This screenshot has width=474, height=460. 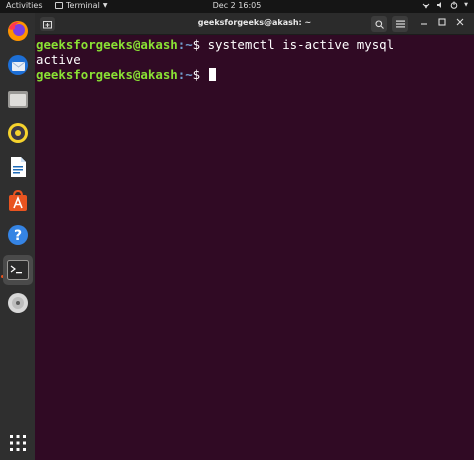 What do you see at coordinates (58, 59) in the screenshot?
I see `command-output: active` at bounding box center [58, 59].